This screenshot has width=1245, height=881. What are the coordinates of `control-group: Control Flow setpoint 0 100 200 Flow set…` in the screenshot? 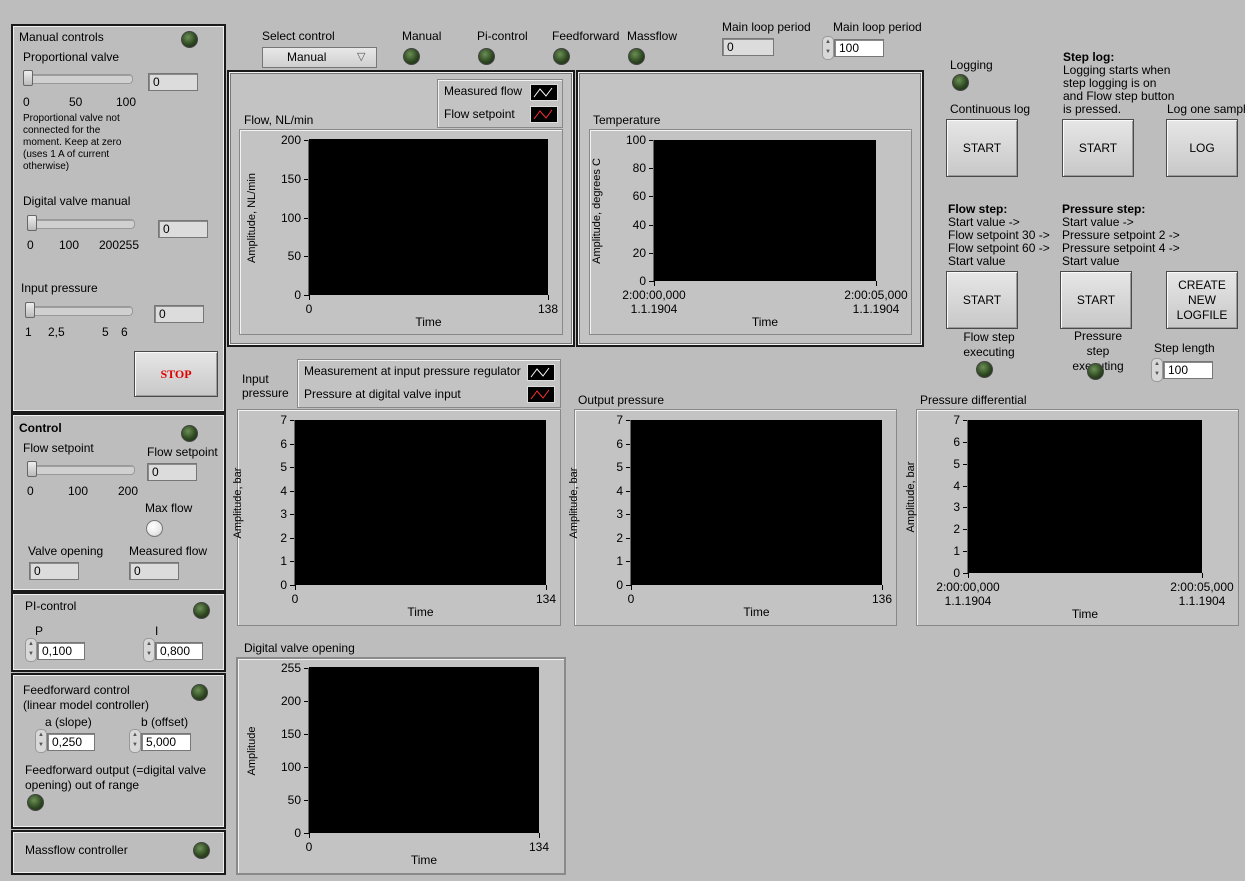 It's located at (118, 502).